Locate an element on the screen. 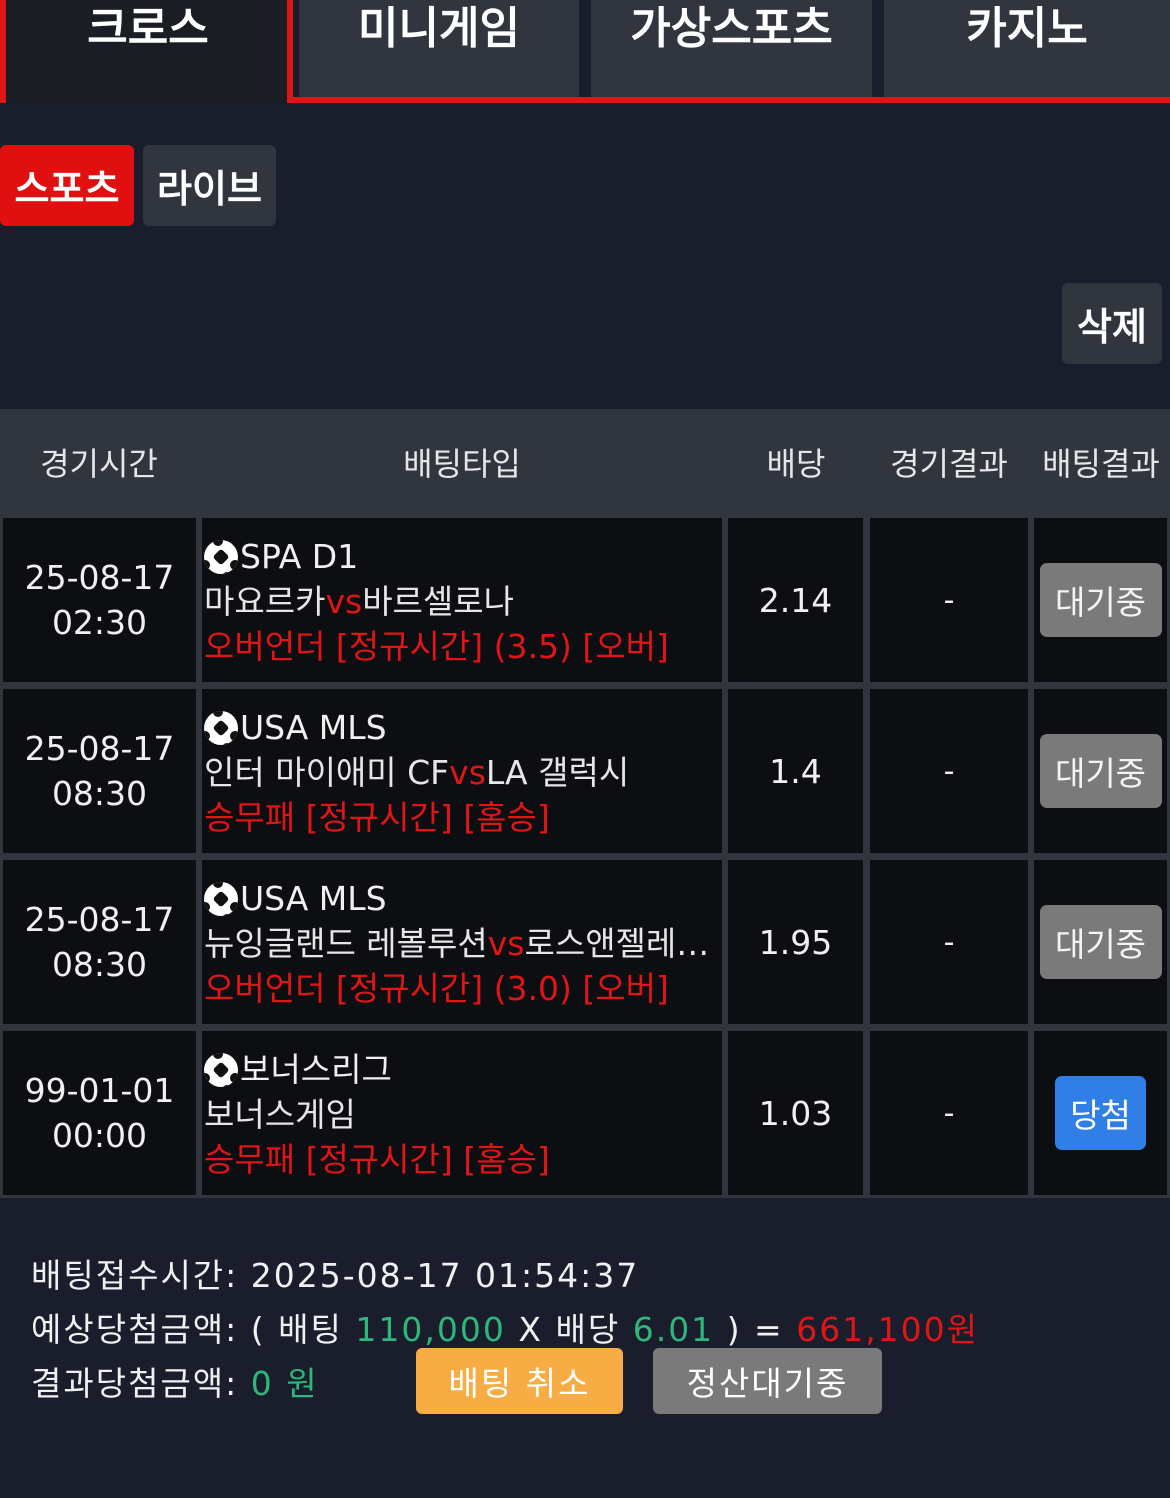  expected-amount: 661,100원 is located at coordinates (888, 1329).